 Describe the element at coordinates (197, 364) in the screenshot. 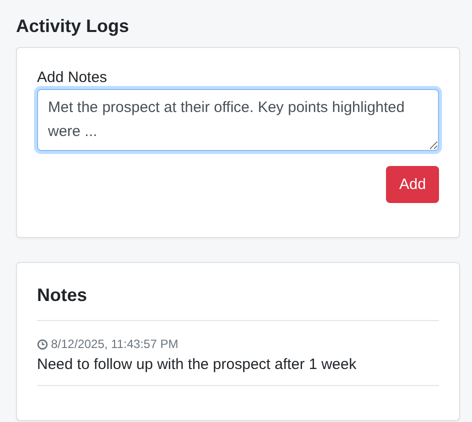

I see `note-text: Need to follow up with the prospect after 1 week` at that location.